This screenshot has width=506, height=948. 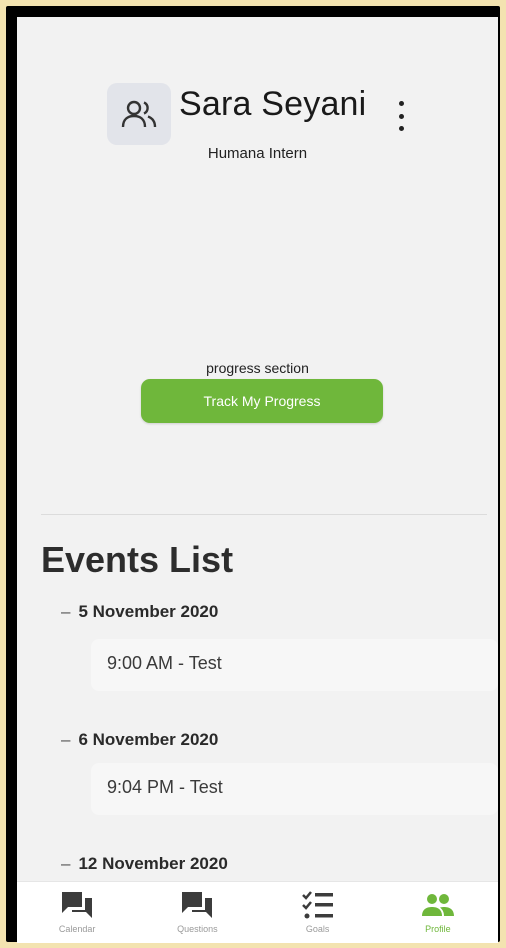 I want to click on bottom-navigation: Calendar Questions Goals Profile, so click(x=257, y=912).